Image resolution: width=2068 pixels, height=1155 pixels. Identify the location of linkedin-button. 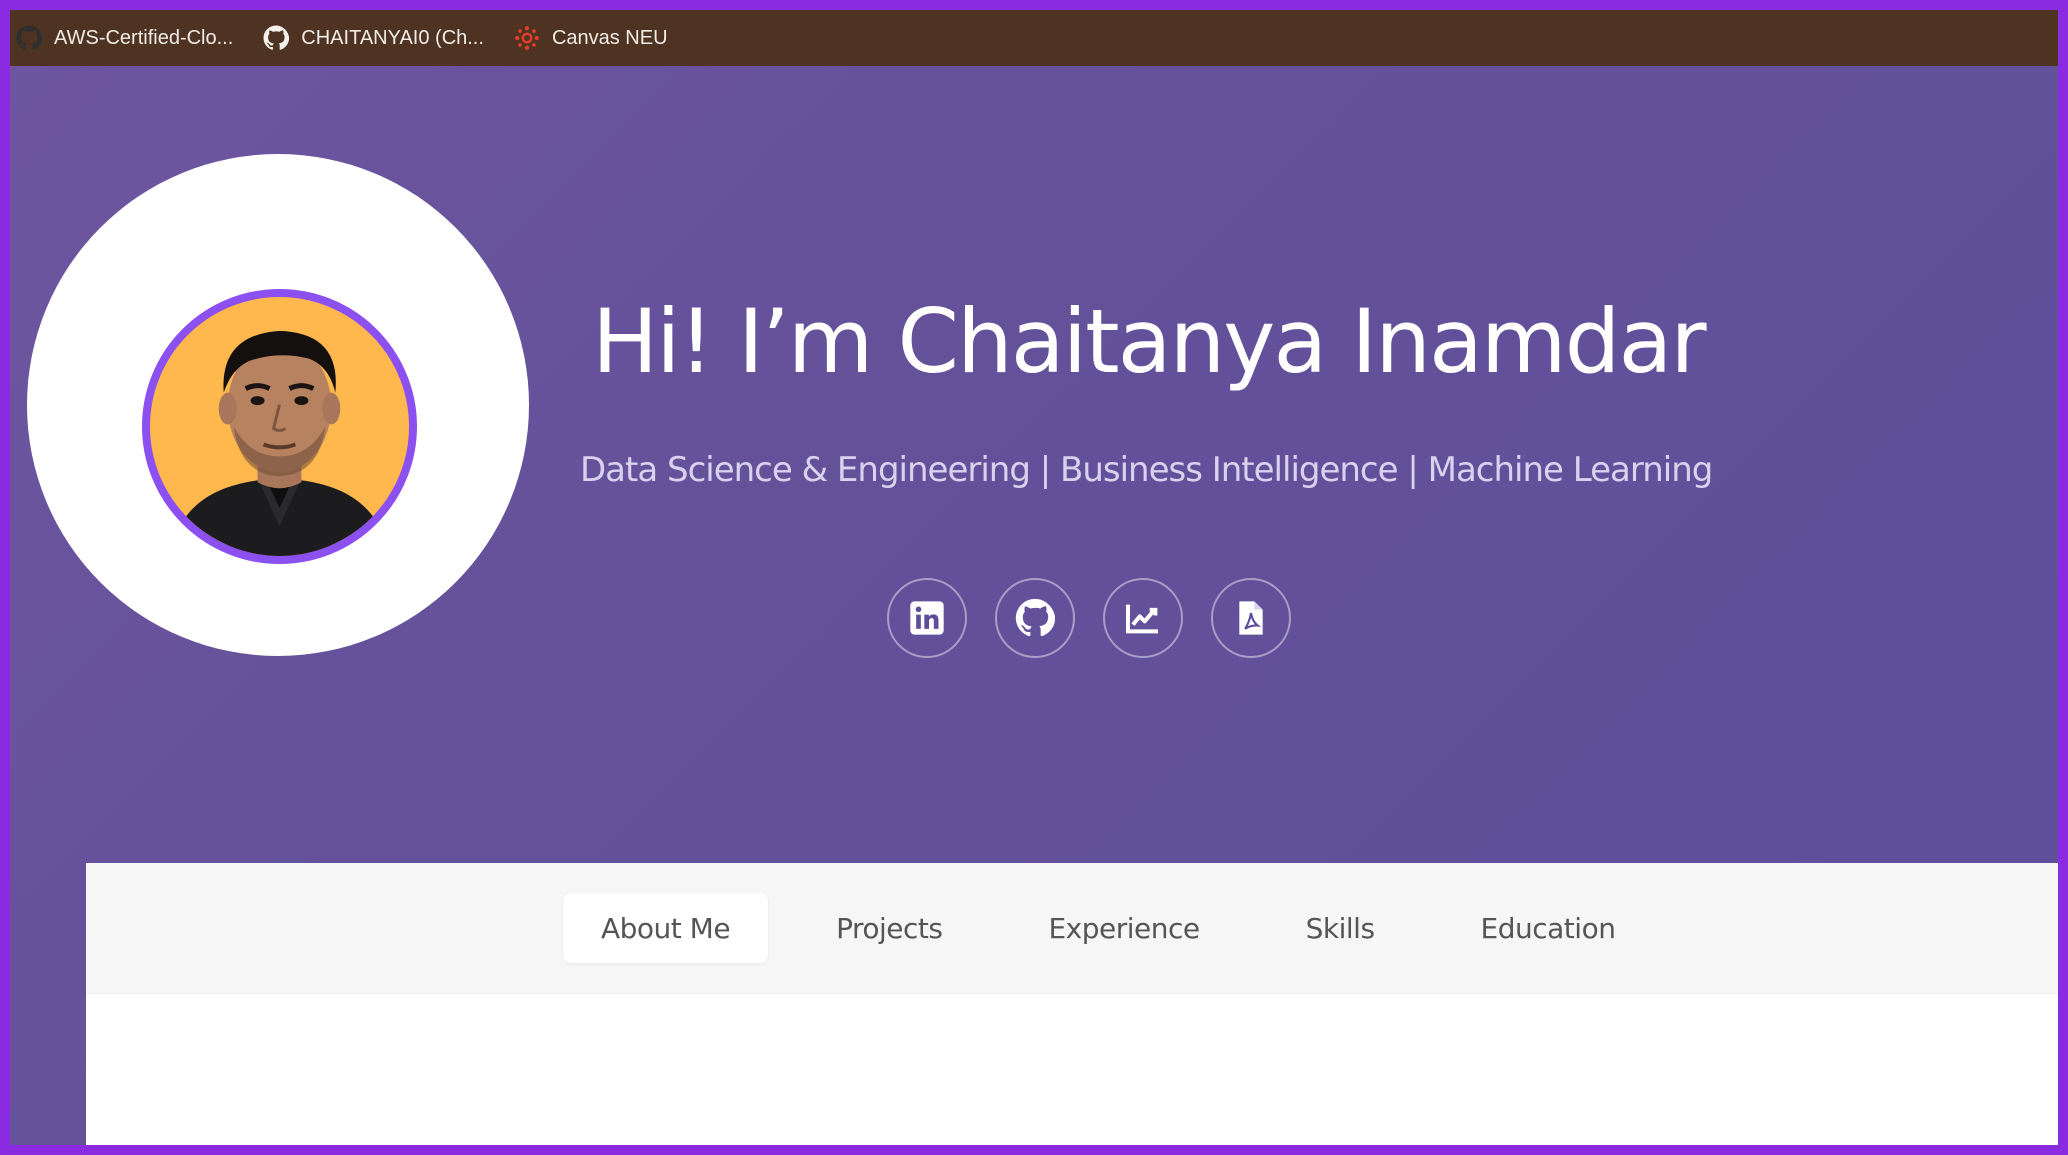
(927, 618).